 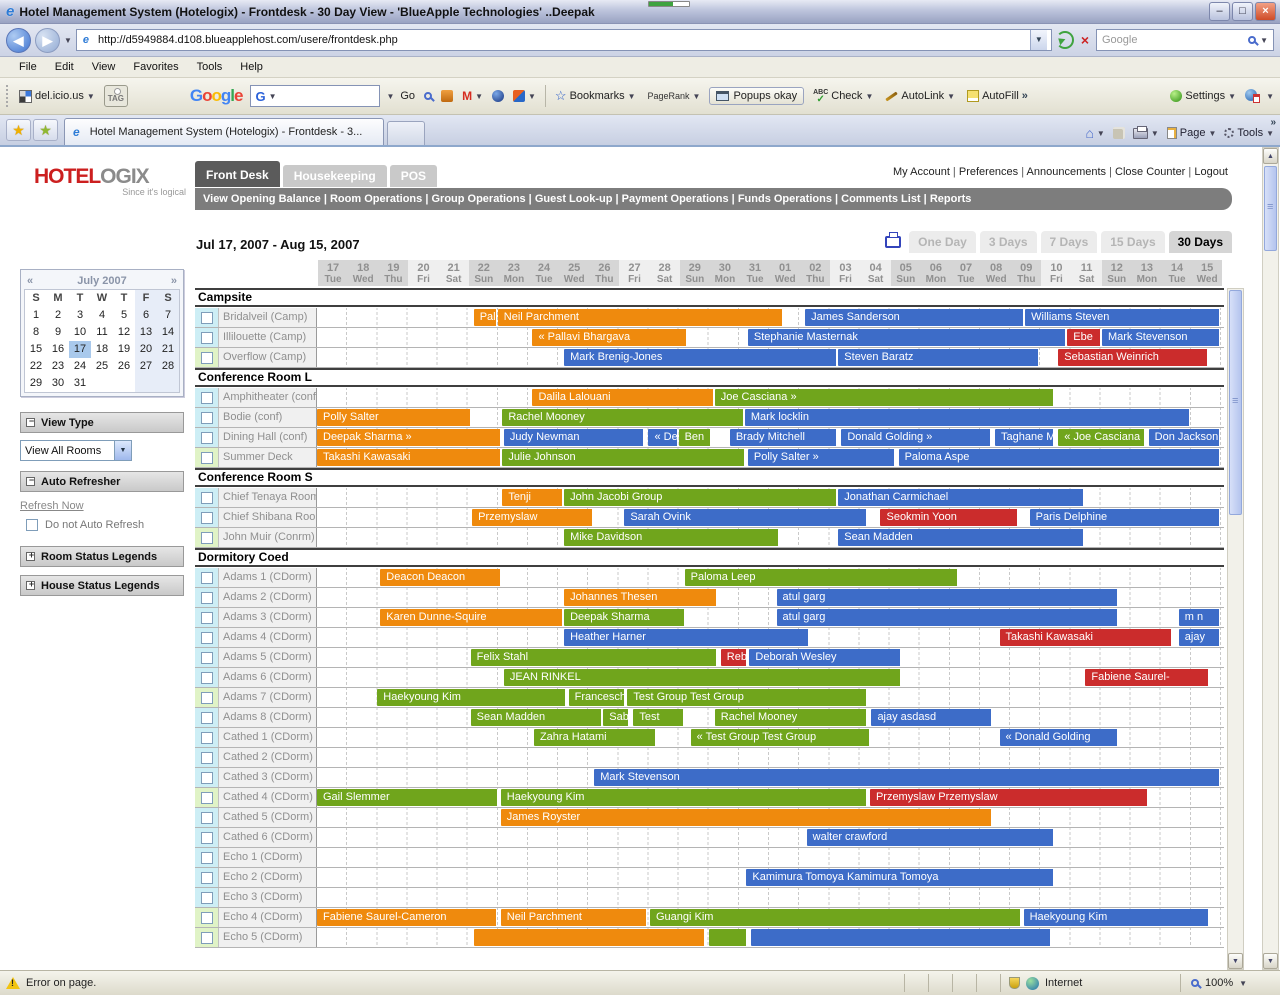 I want to click on search-box: Google ▼, so click(x=1185, y=40).